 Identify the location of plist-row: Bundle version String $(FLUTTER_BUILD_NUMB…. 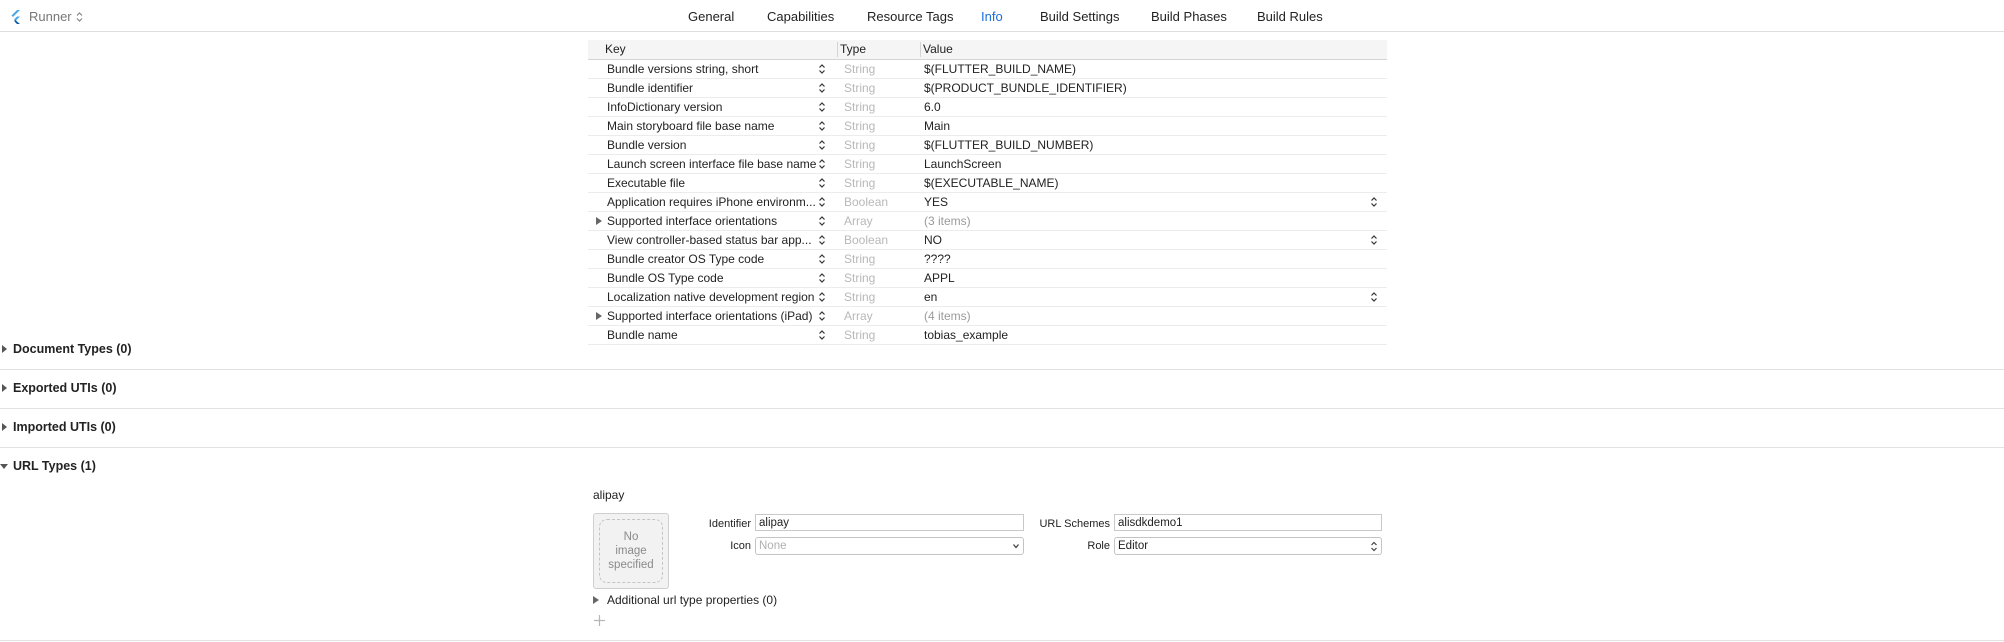
(987, 145).